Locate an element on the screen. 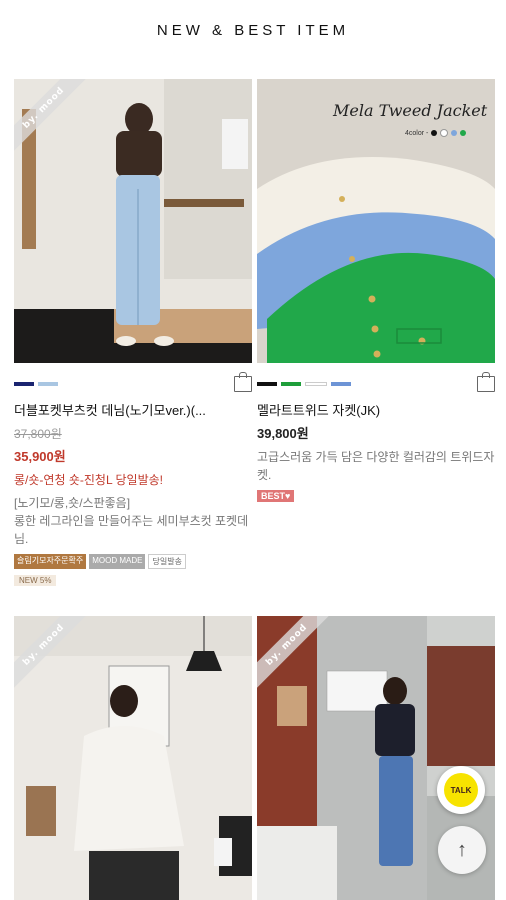 This screenshot has width=506, height=900. product-image: Mela Tweed Jacket 4color - is located at coordinates (376, 221).